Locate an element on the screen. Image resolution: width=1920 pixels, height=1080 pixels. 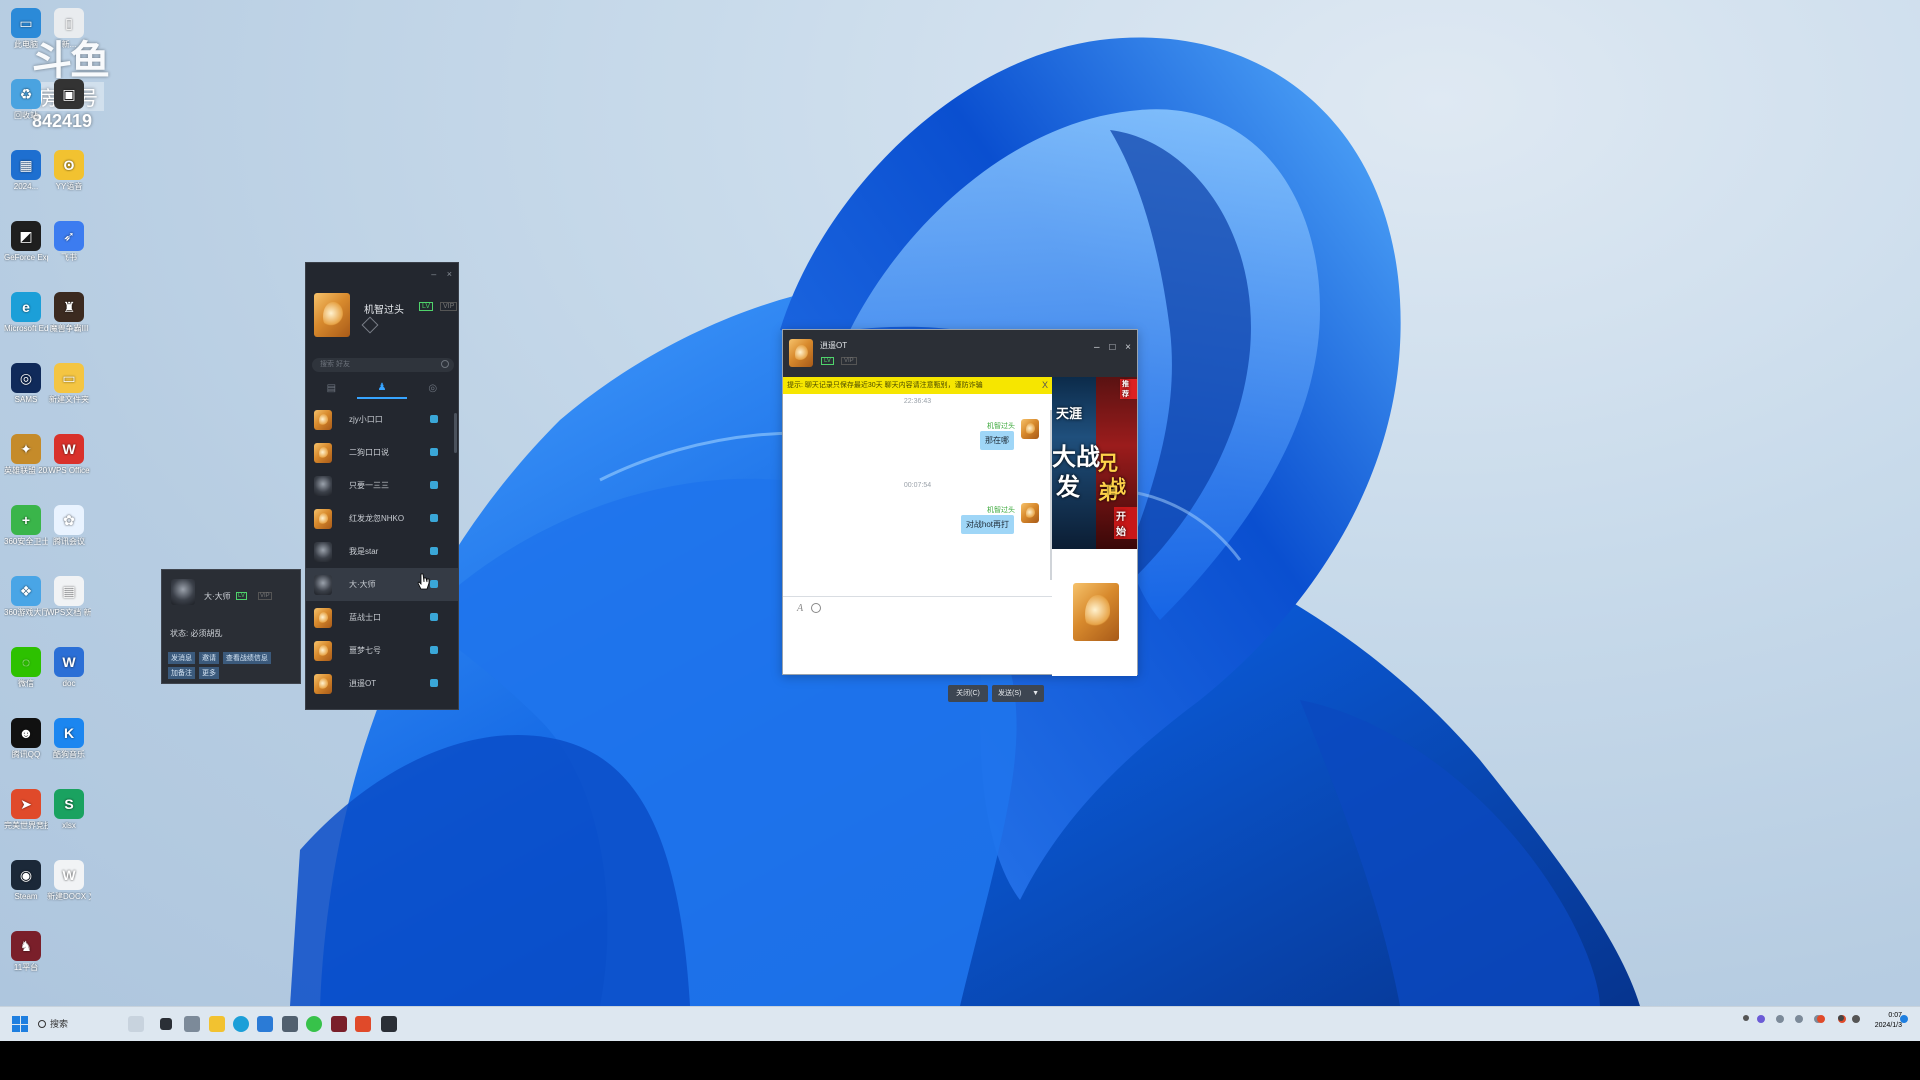
desktop-icon: Sxlsx is located at coordinates (69, 810).